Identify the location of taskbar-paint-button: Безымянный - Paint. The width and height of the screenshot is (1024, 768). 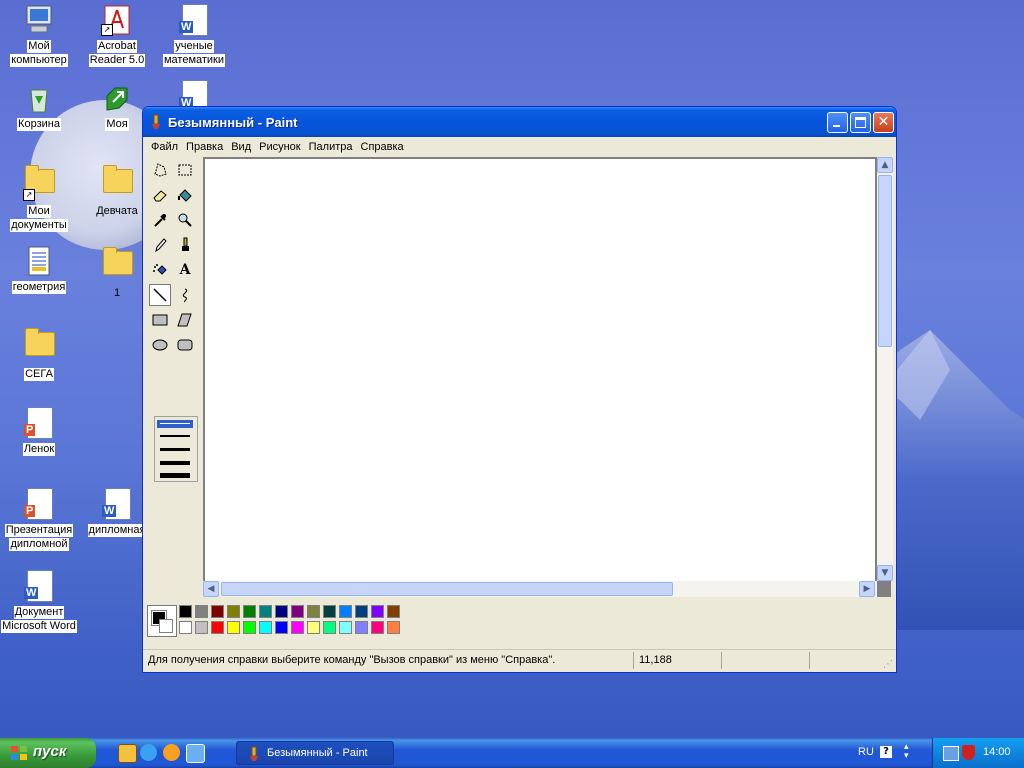
(315, 753).